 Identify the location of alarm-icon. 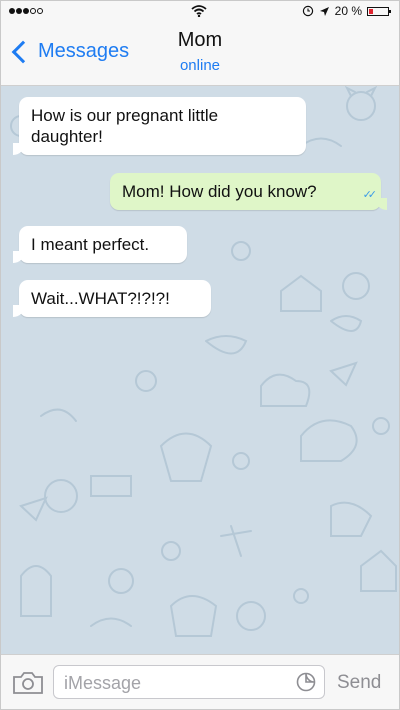
(307, 11).